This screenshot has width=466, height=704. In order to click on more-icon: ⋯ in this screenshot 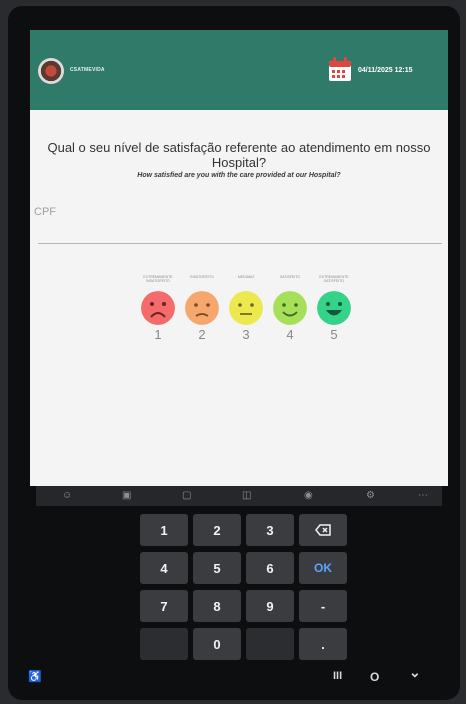, I will do `click(423, 495)`.